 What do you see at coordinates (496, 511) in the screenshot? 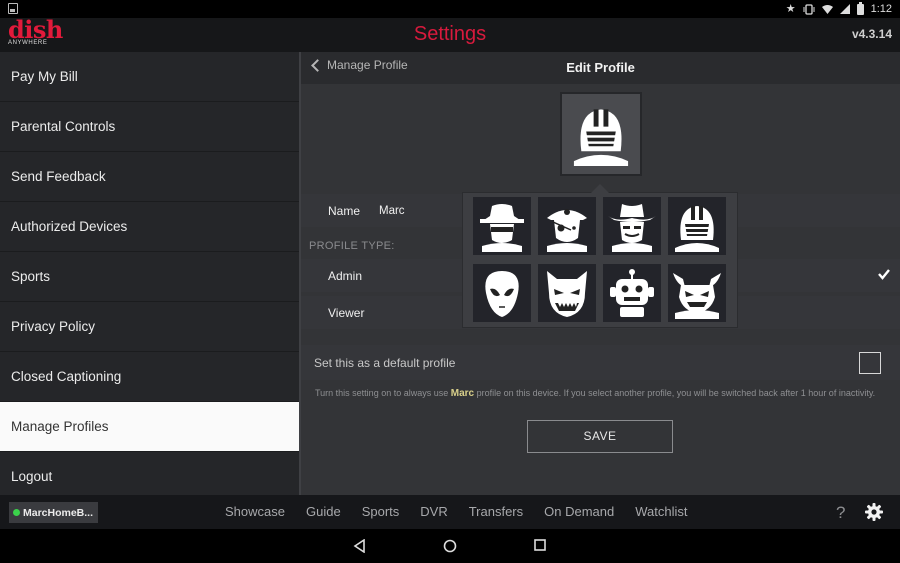
I see `nav-transfers: Transfers` at bounding box center [496, 511].